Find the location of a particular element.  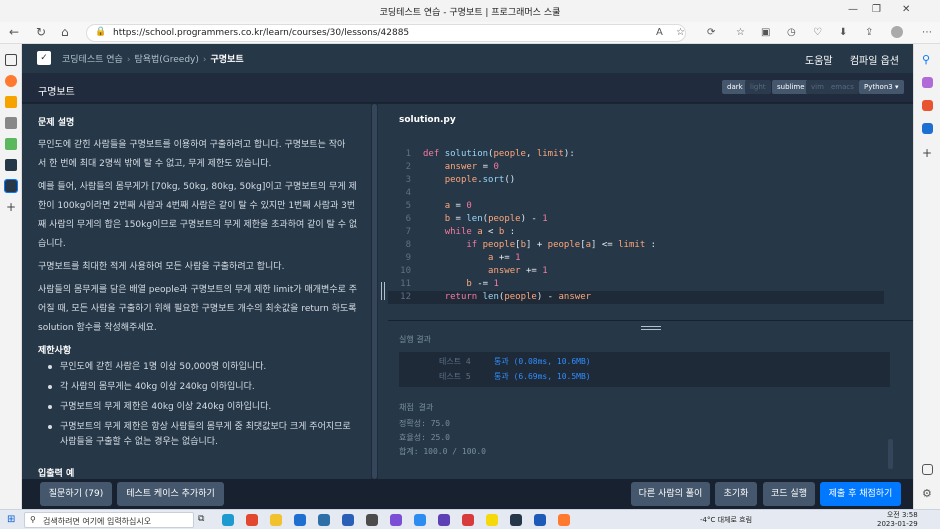

programmers-logo: ✓ is located at coordinates (44, 58).